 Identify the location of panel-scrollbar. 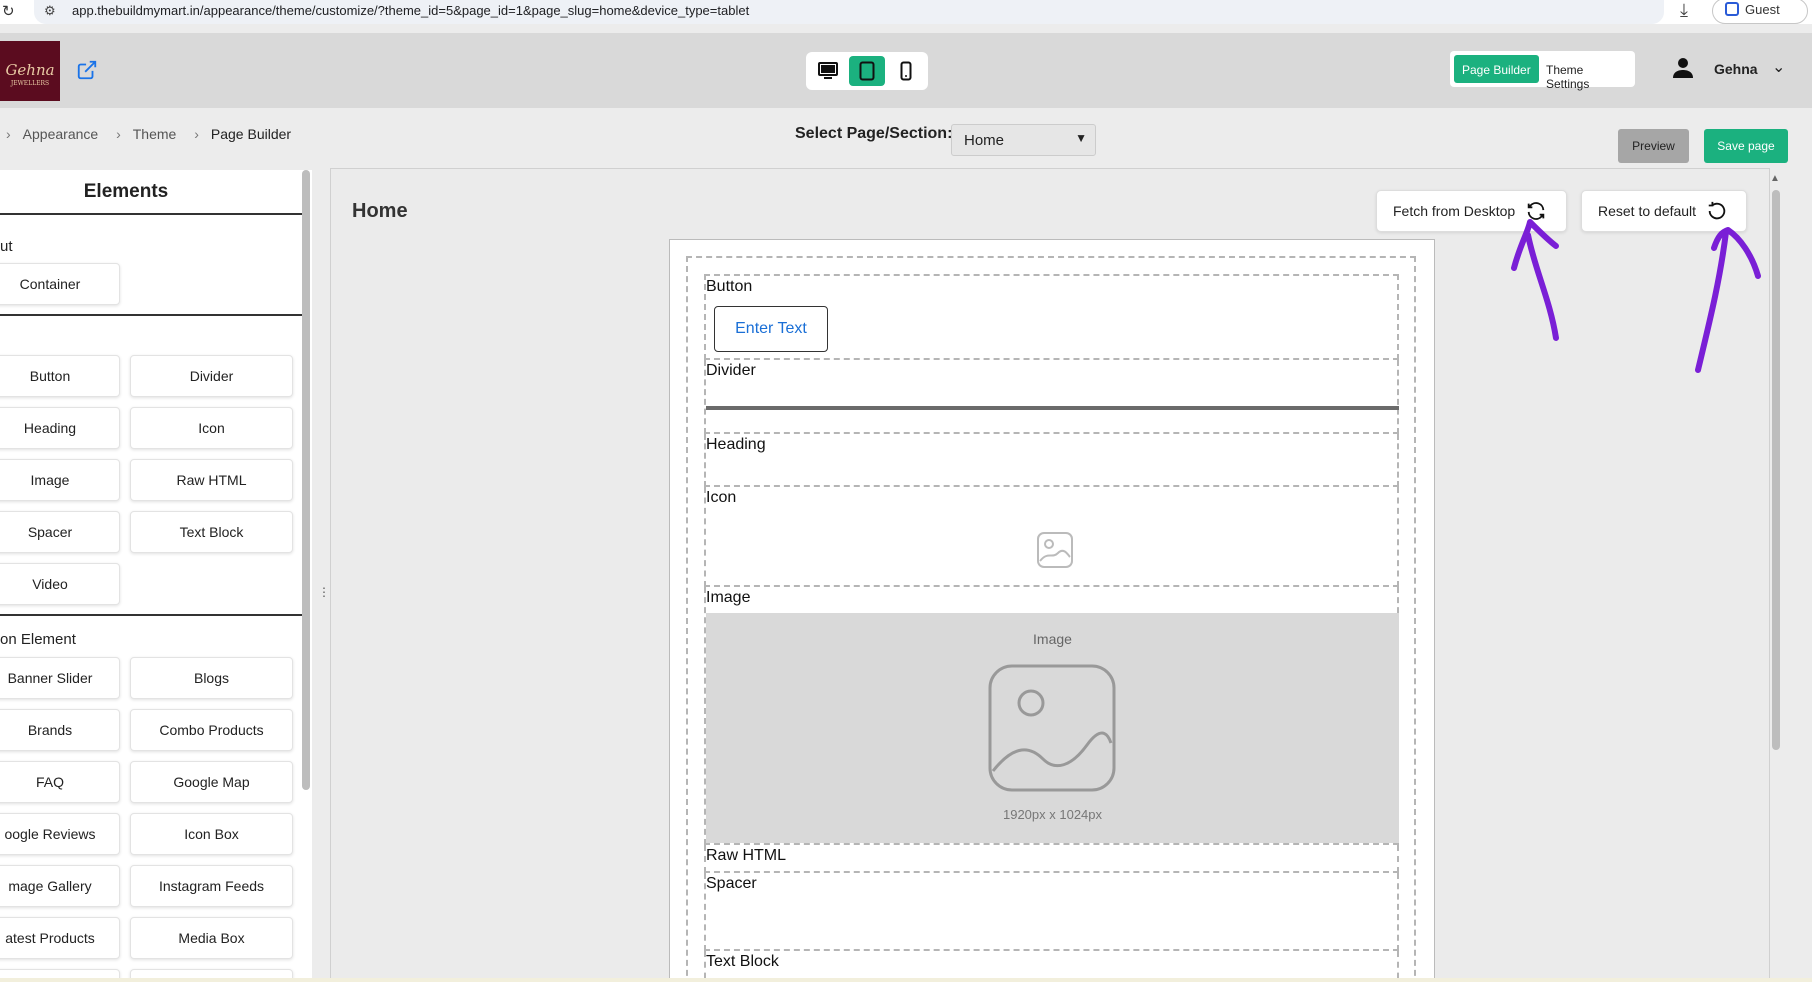
(306, 480).